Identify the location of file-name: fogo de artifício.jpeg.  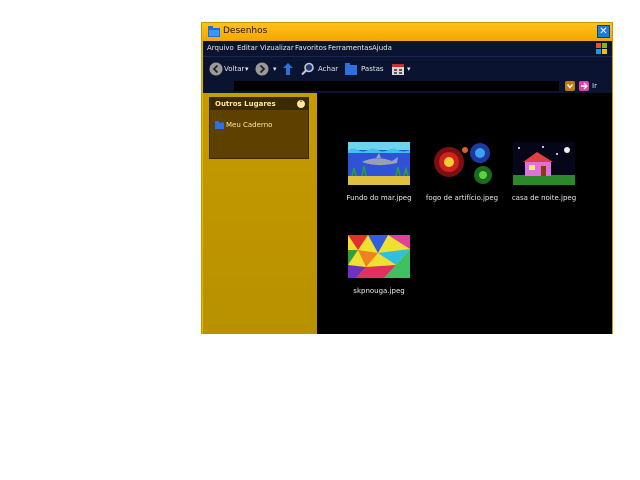
(462, 198).